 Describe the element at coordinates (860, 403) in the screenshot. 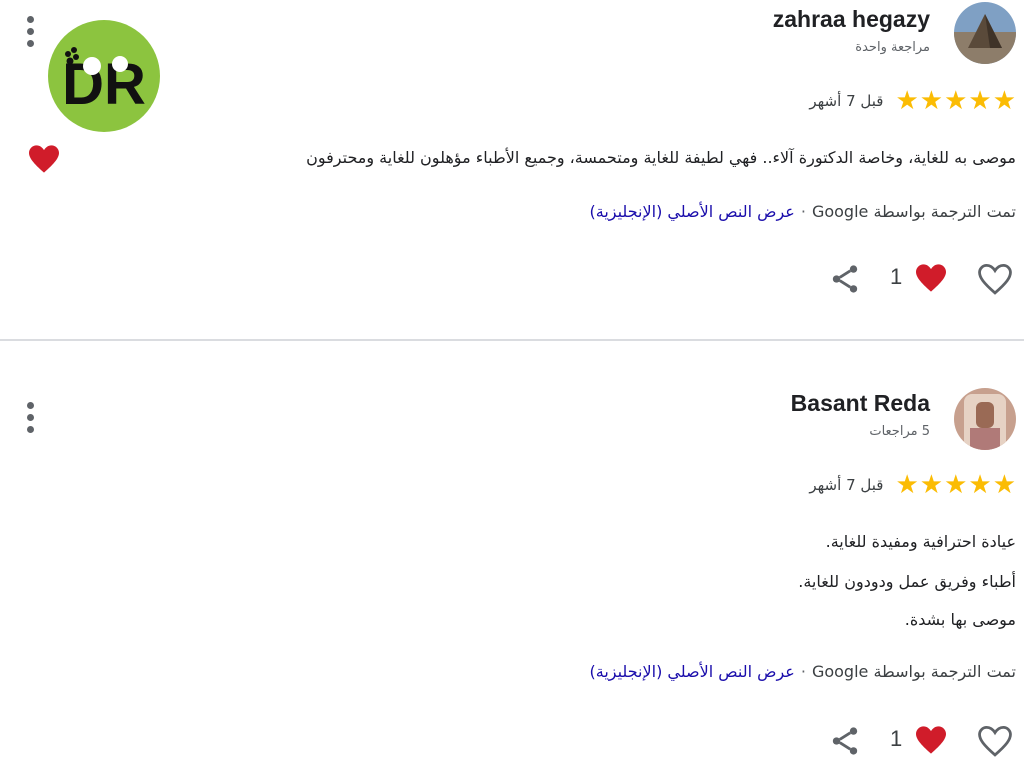

I see `reviewer-name: Basant Reda` at that location.